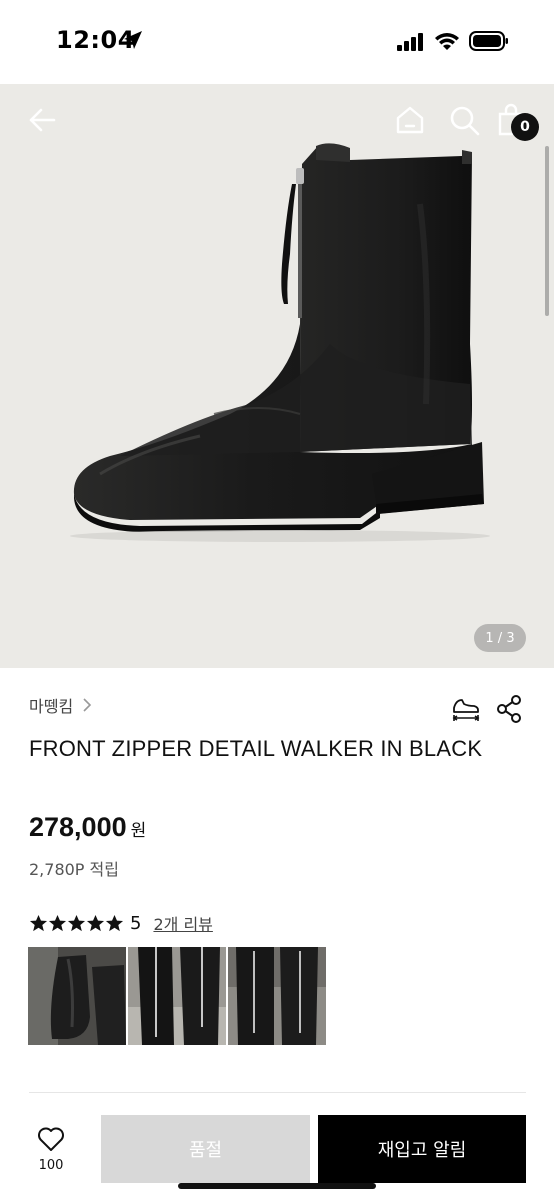  What do you see at coordinates (410, 120) in the screenshot?
I see `home-icon` at bounding box center [410, 120].